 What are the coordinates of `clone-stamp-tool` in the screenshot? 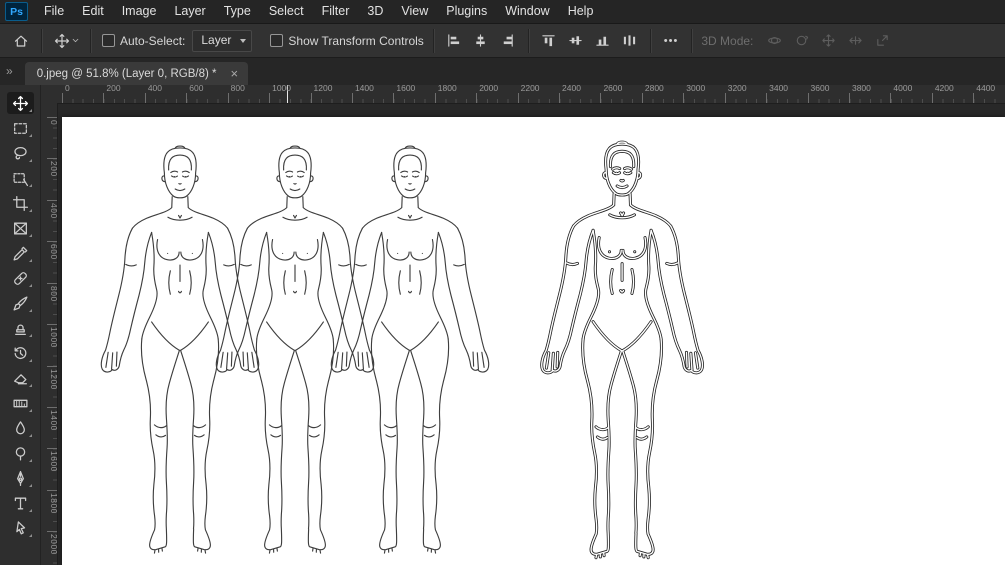 It's located at (20, 328).